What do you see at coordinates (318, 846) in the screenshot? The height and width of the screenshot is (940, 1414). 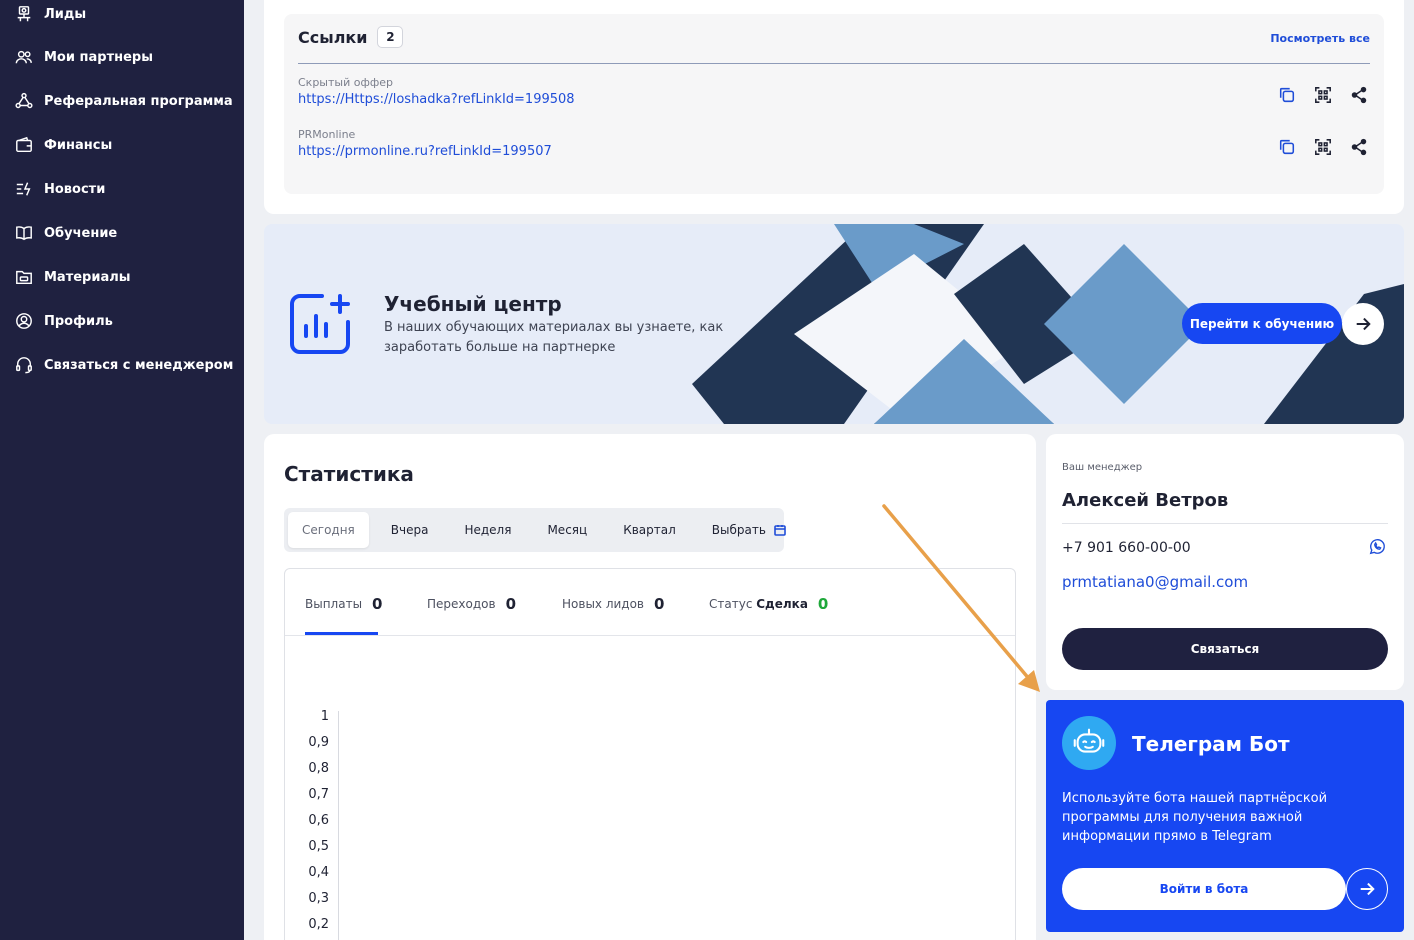 I see `y-tick-label: 0,5` at bounding box center [318, 846].